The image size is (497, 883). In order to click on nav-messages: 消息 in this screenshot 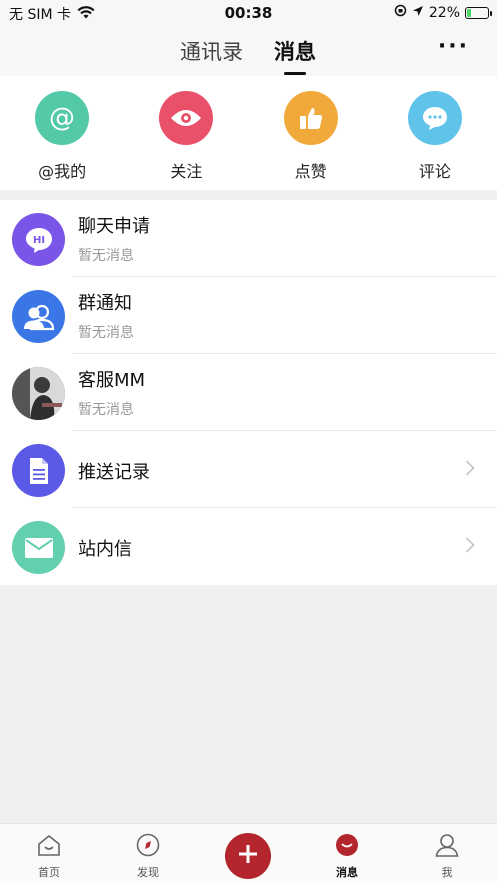, I will do `click(347, 853)`.